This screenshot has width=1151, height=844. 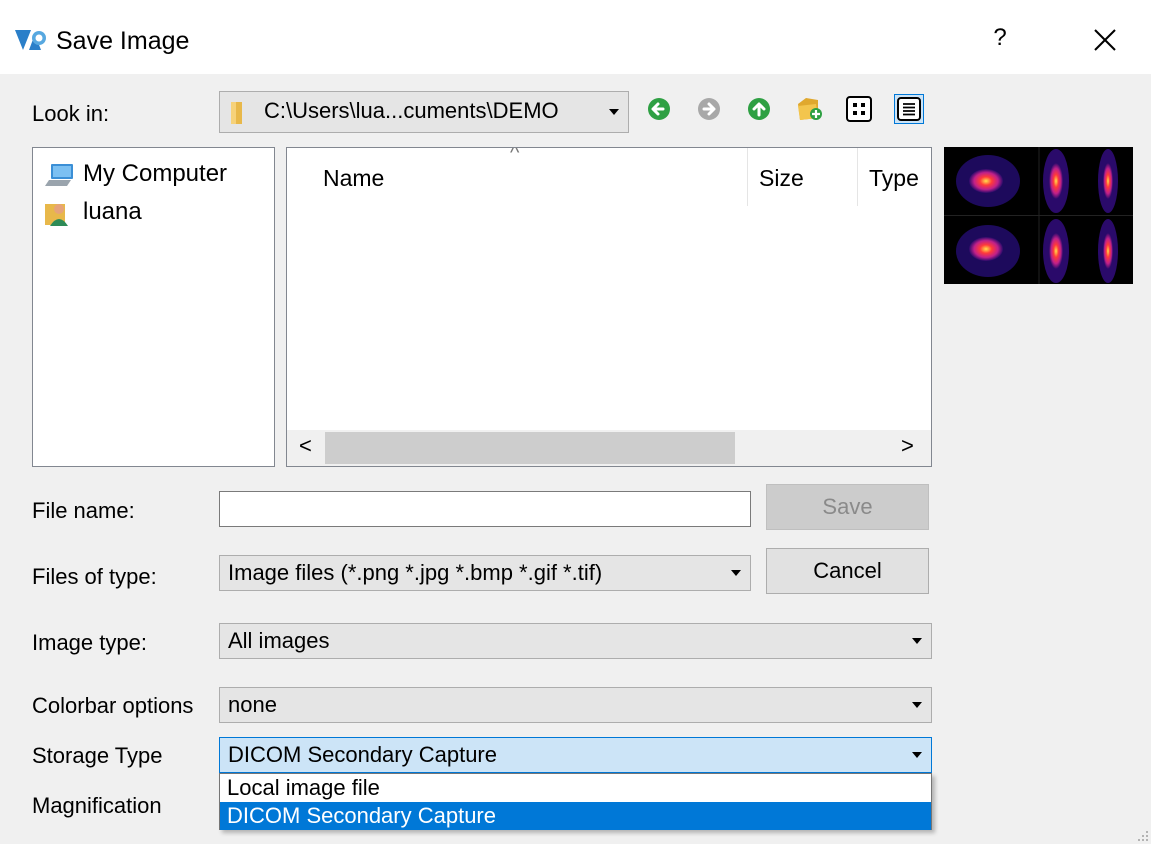 What do you see at coordinates (112, 211) in the screenshot?
I see `sidebar-item-label: luana` at bounding box center [112, 211].